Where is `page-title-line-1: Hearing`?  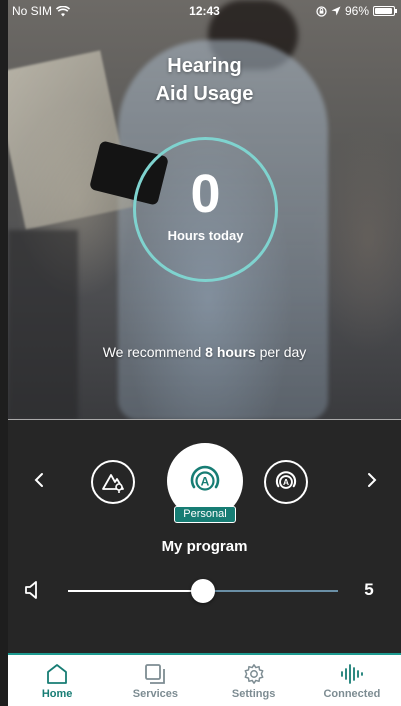 page-title-line-1: Hearing is located at coordinates (204, 66).